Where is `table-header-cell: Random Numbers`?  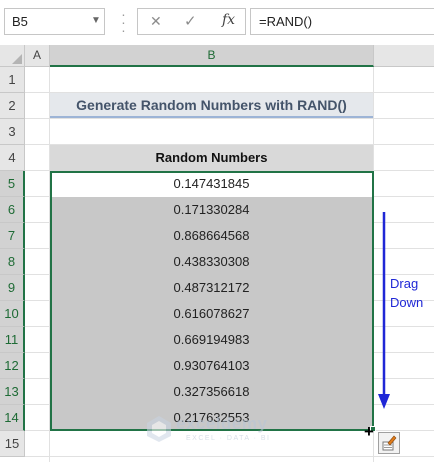 table-header-cell: Random Numbers is located at coordinates (211, 158).